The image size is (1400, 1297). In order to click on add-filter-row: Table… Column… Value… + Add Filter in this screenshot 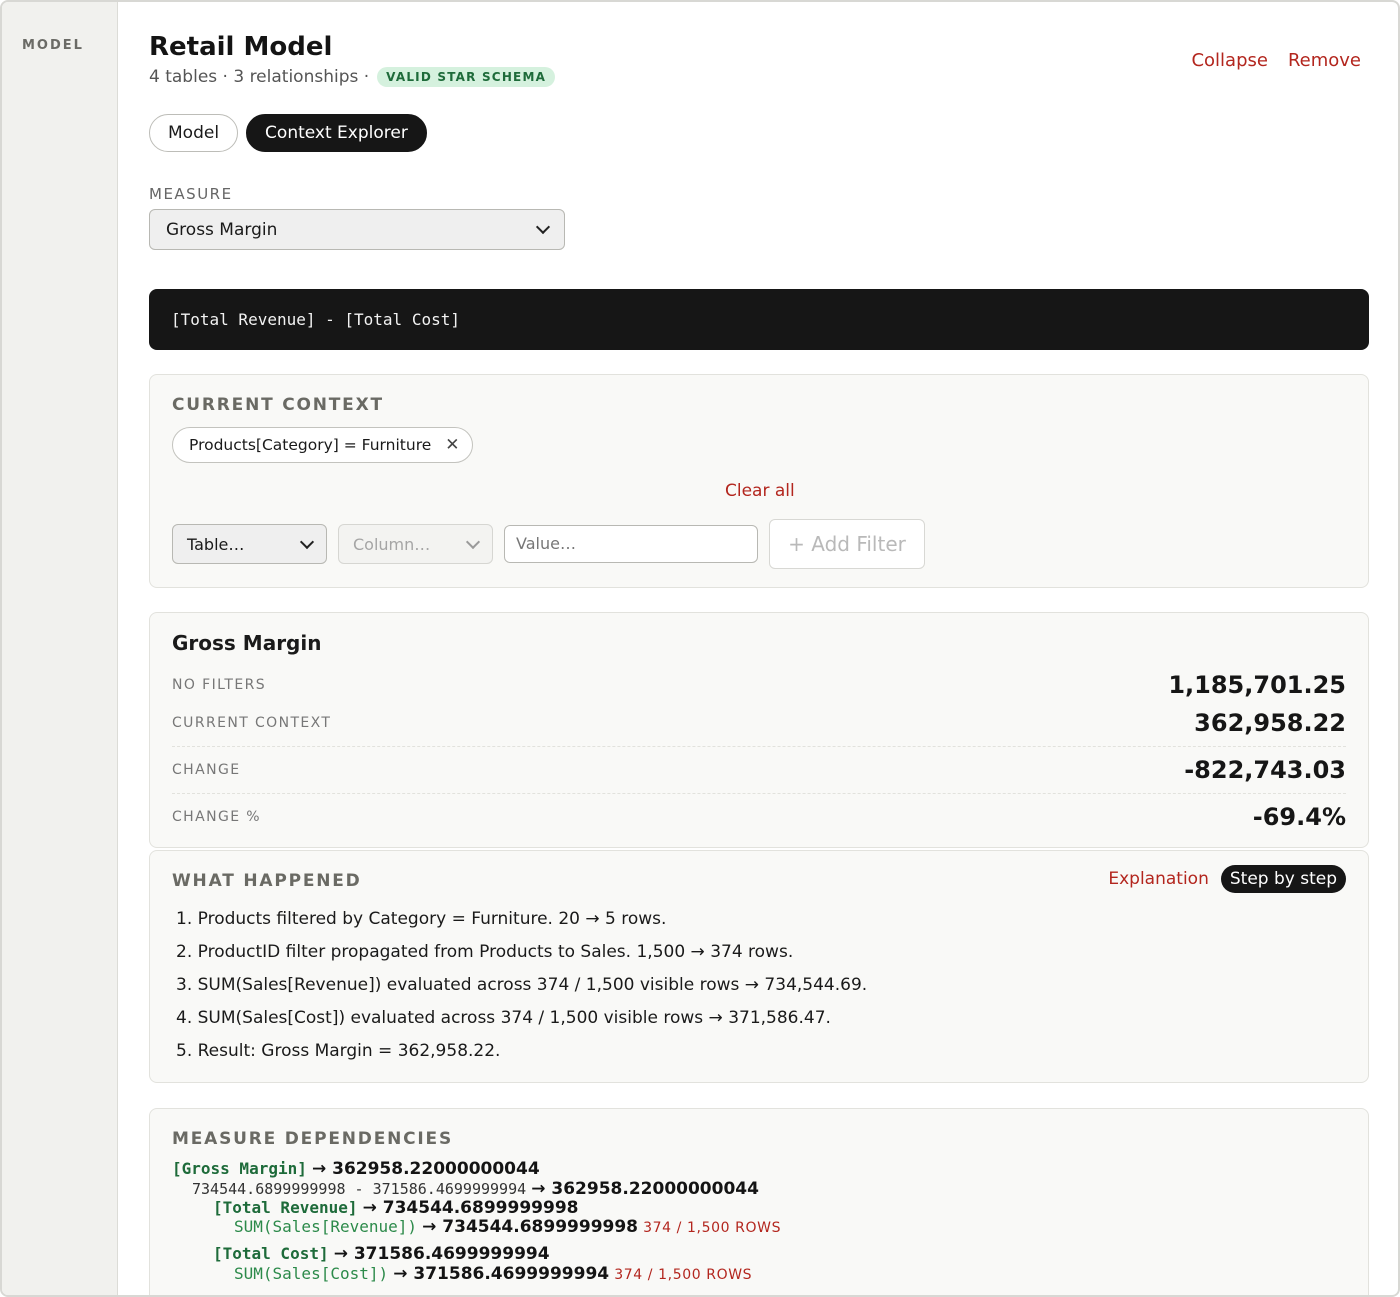, I will do `click(548, 544)`.